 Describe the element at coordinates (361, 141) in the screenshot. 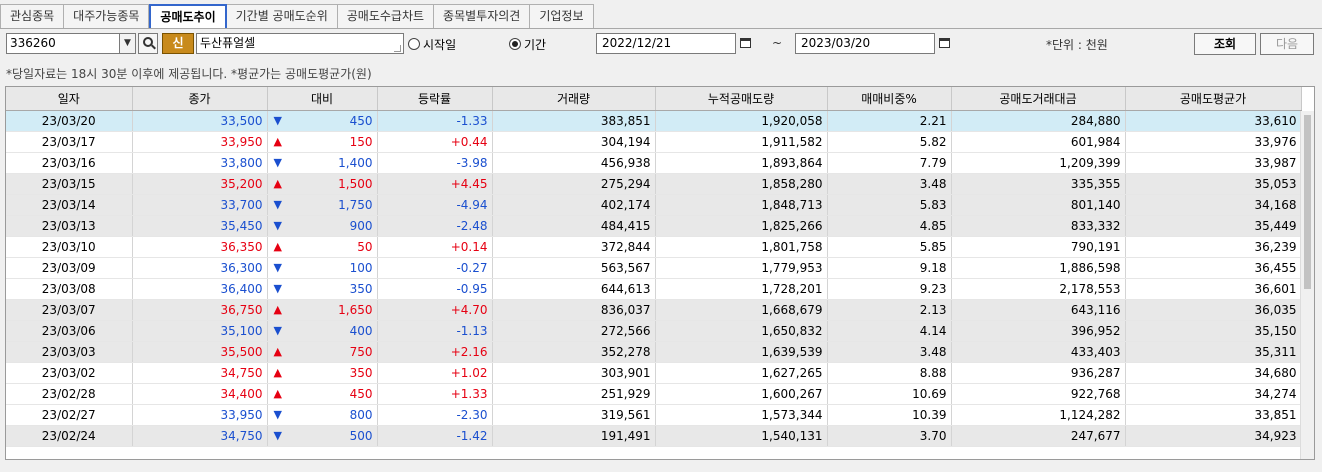

I see `change-value: 150` at that location.